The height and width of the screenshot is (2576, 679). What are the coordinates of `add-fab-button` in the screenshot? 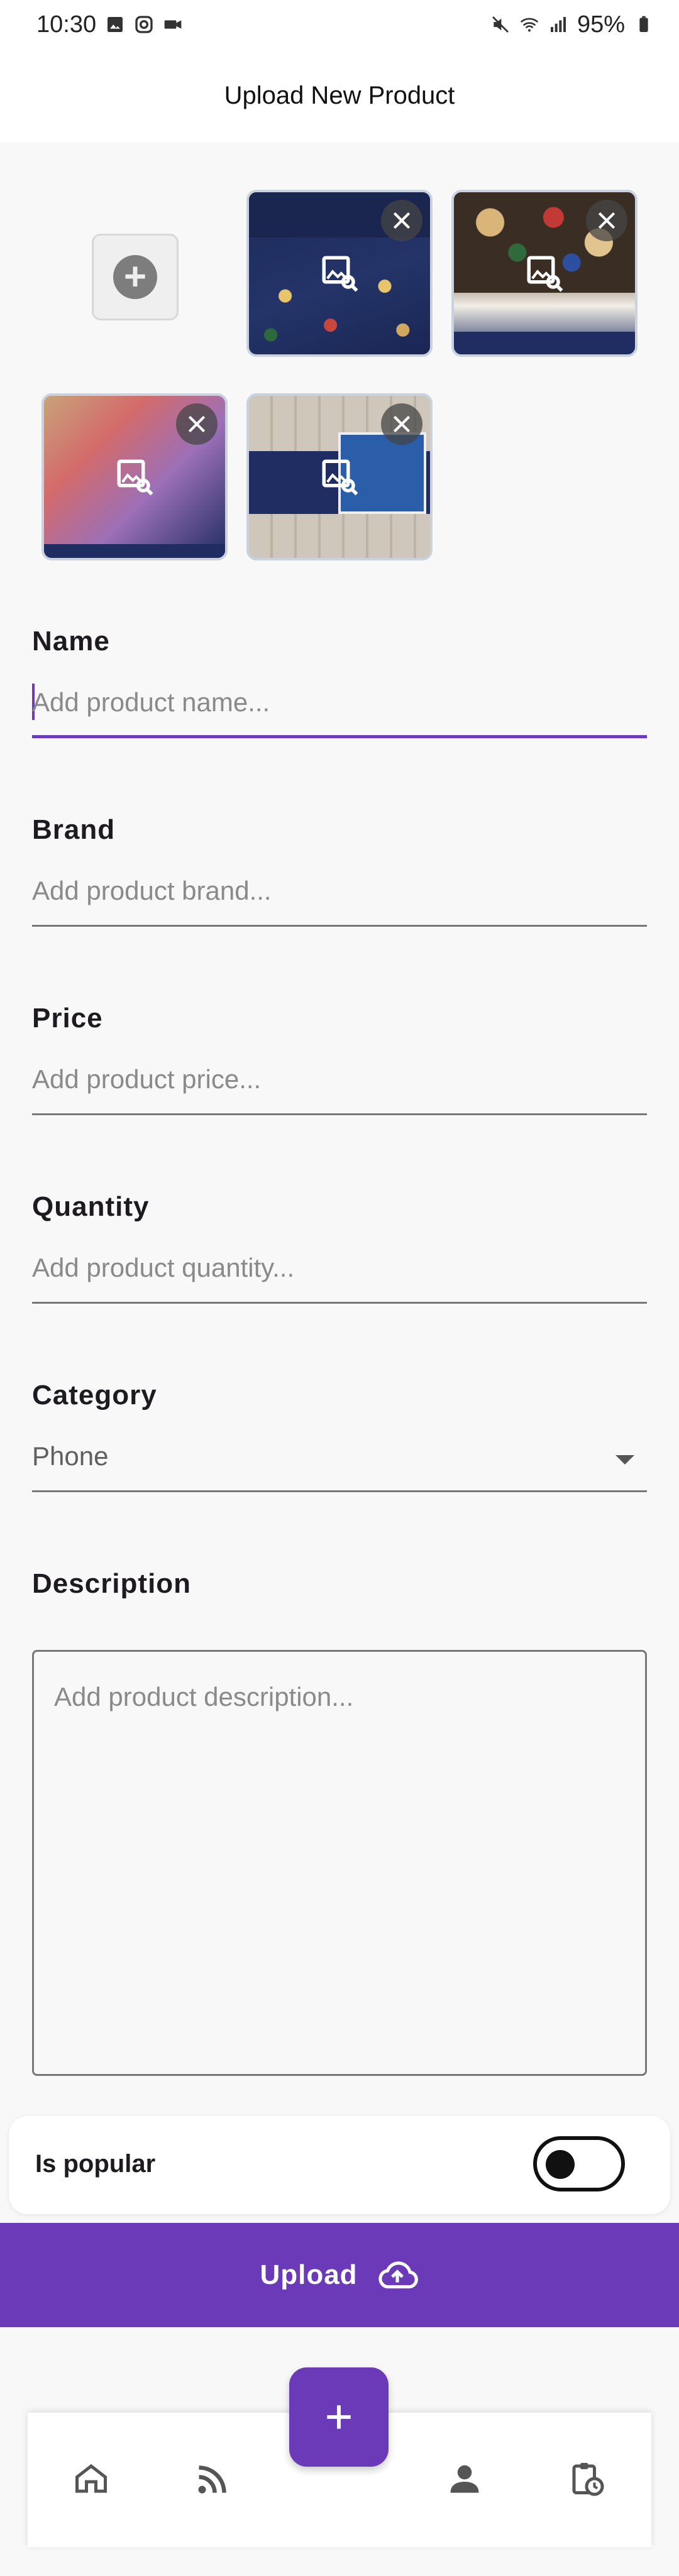 It's located at (339, 2417).